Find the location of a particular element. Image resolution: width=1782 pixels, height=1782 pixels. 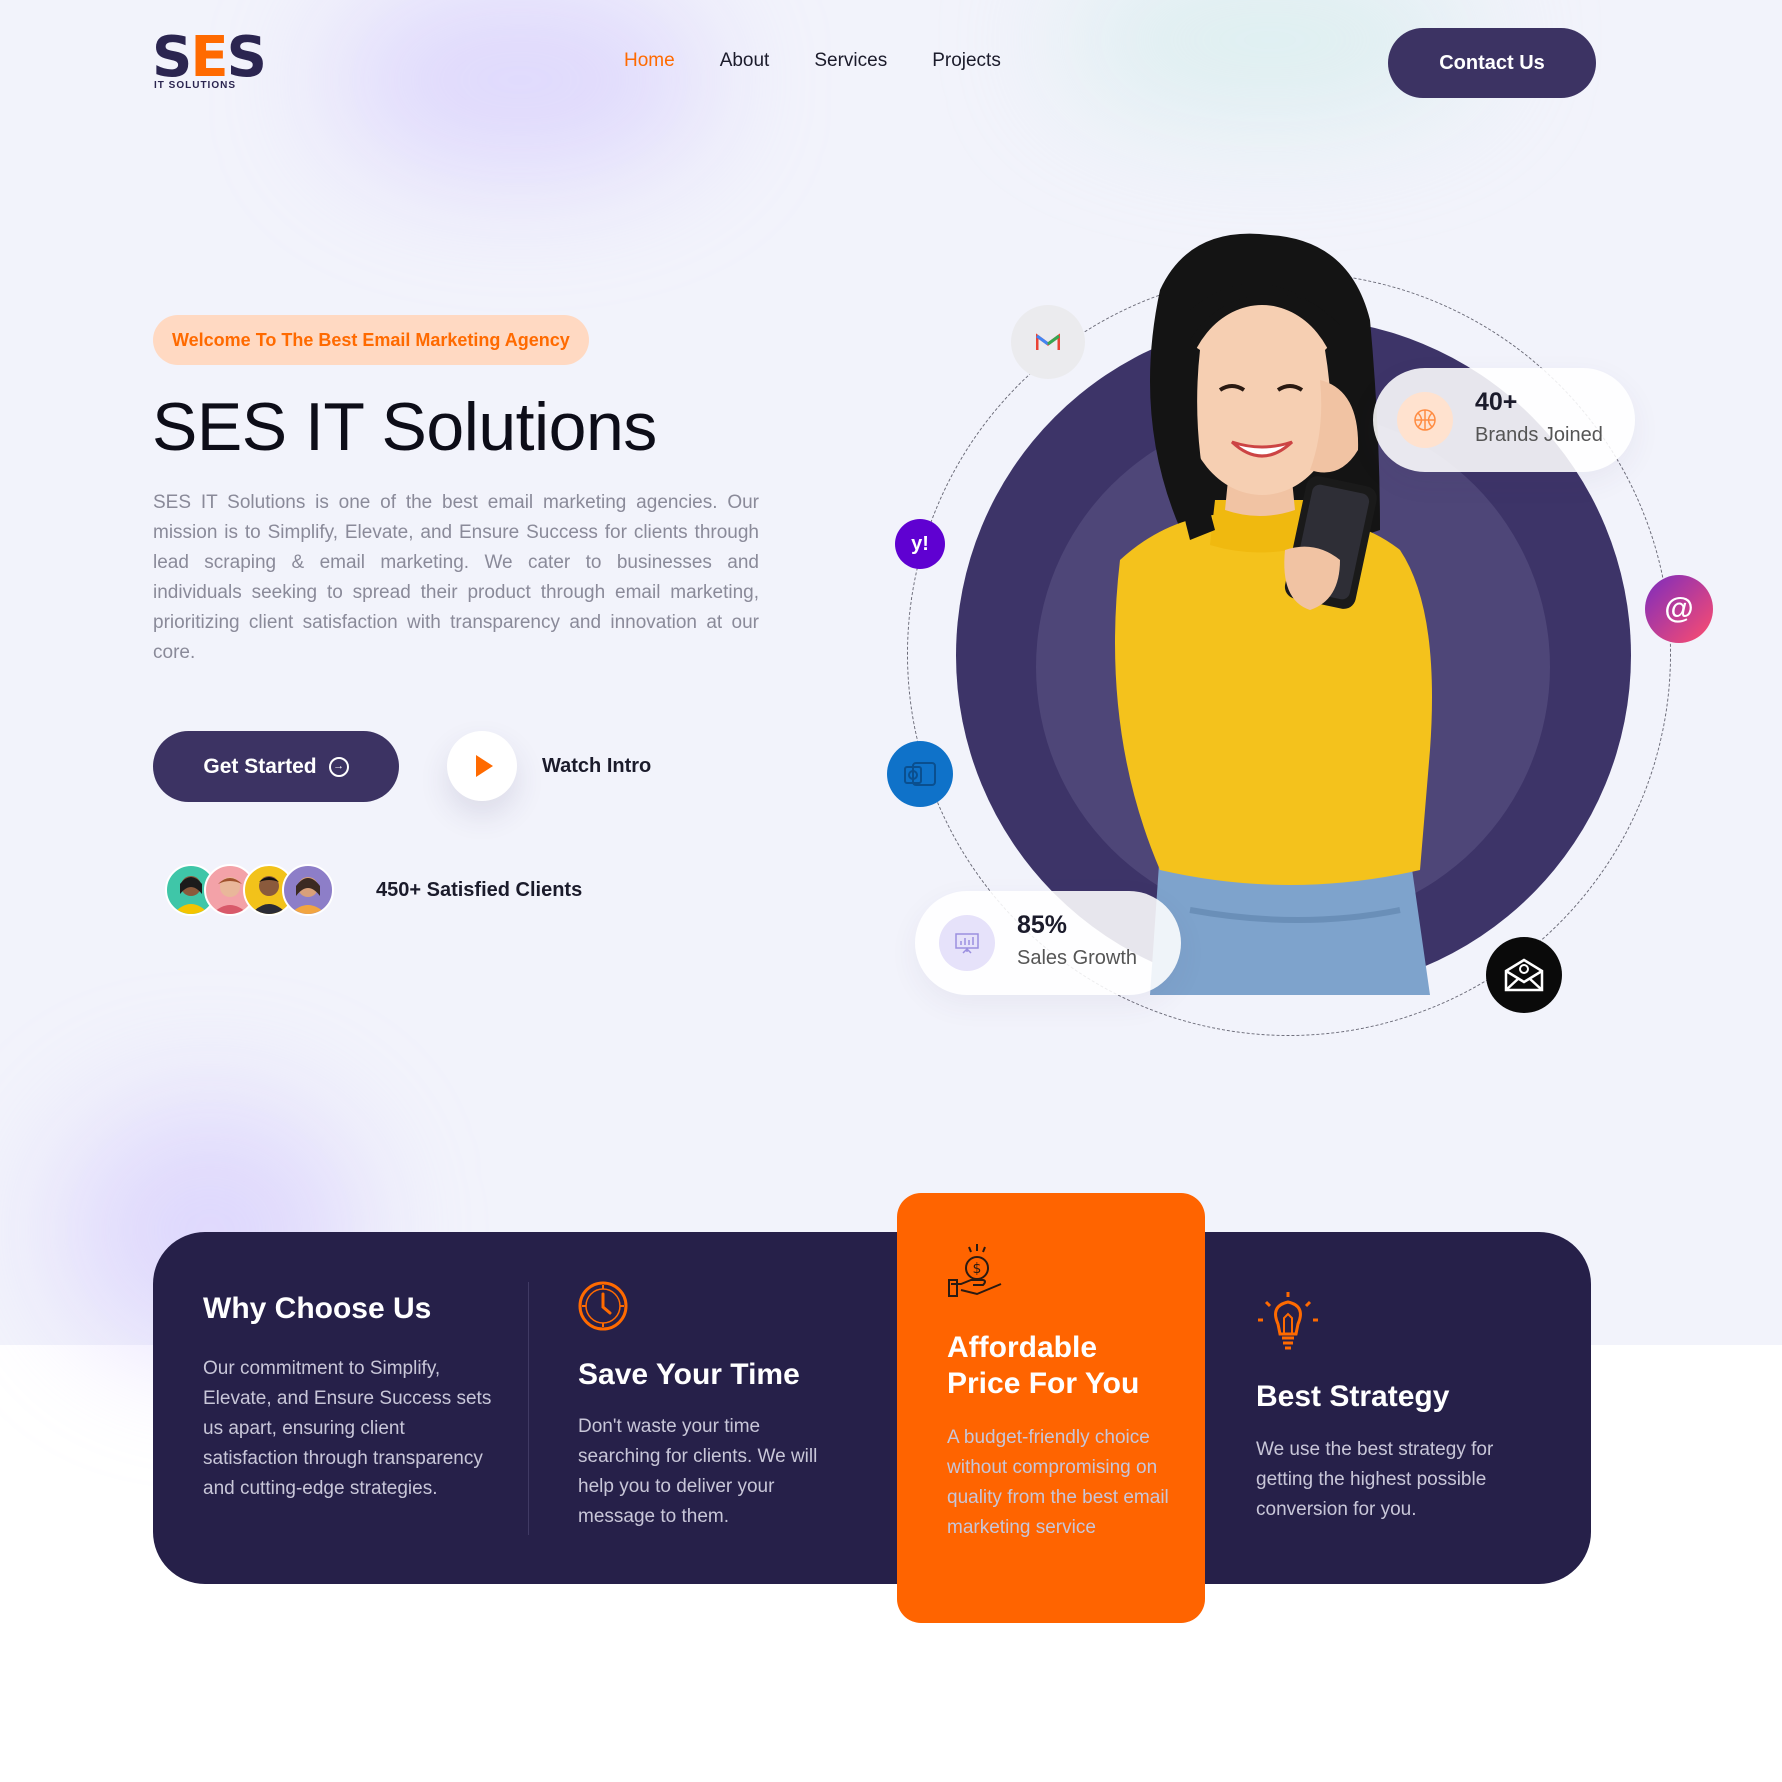

watch-intro-label: Watch Intro is located at coordinates (596, 766).